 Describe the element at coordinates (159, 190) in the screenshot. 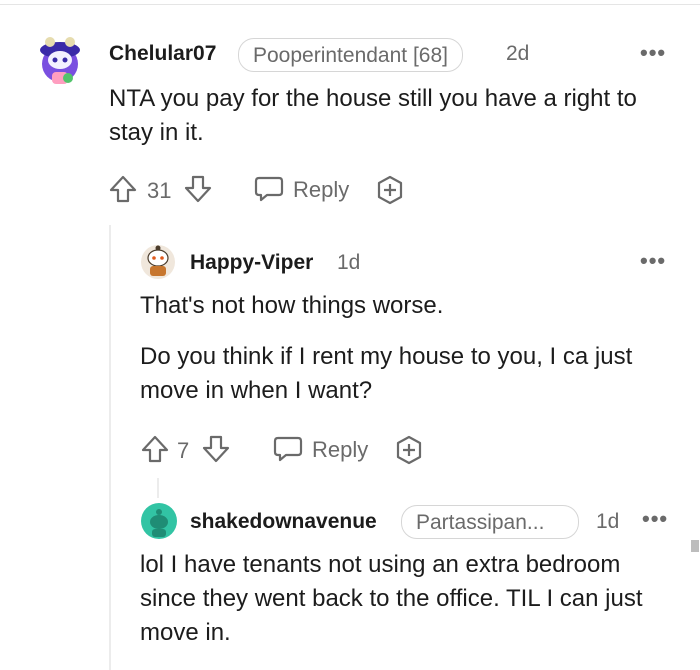

I see `vote-count: 31` at that location.